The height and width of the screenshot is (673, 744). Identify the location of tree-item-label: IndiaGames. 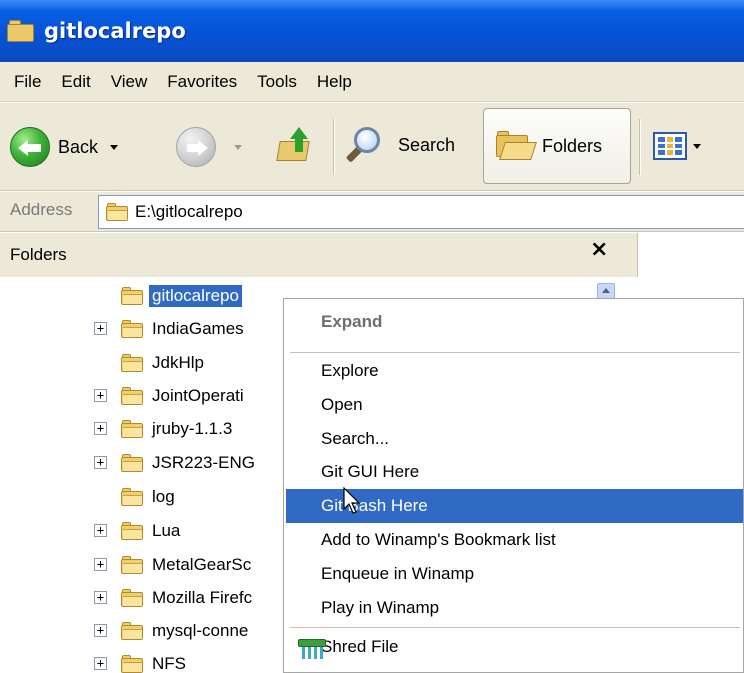
(198, 328).